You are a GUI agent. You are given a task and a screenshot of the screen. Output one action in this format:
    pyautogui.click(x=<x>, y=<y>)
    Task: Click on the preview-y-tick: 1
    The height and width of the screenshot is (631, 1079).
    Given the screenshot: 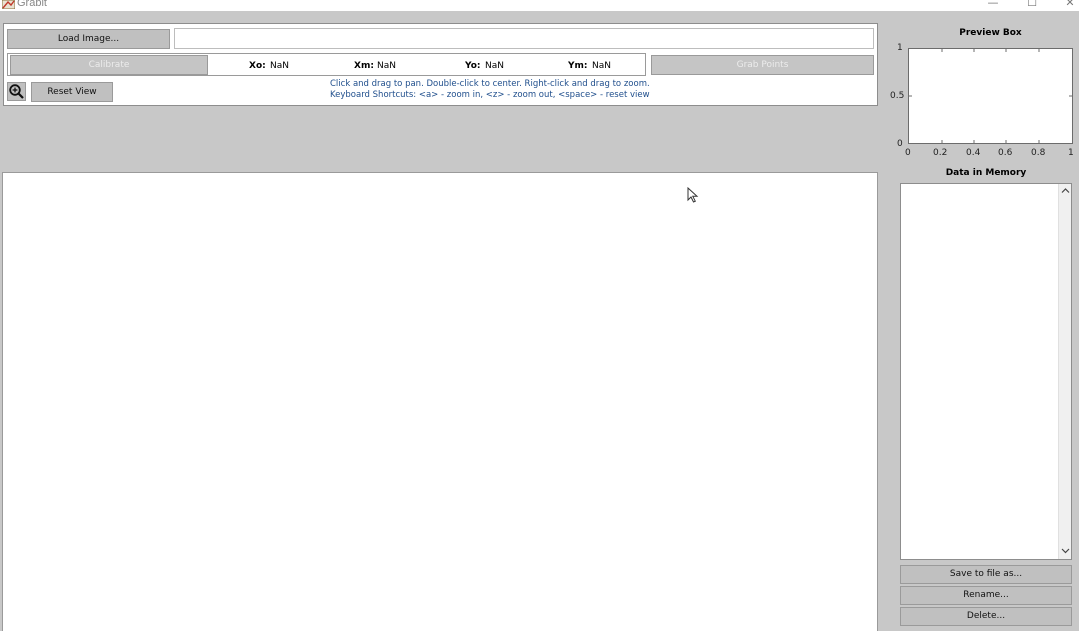 What is the action you would take?
    pyautogui.click(x=900, y=48)
    